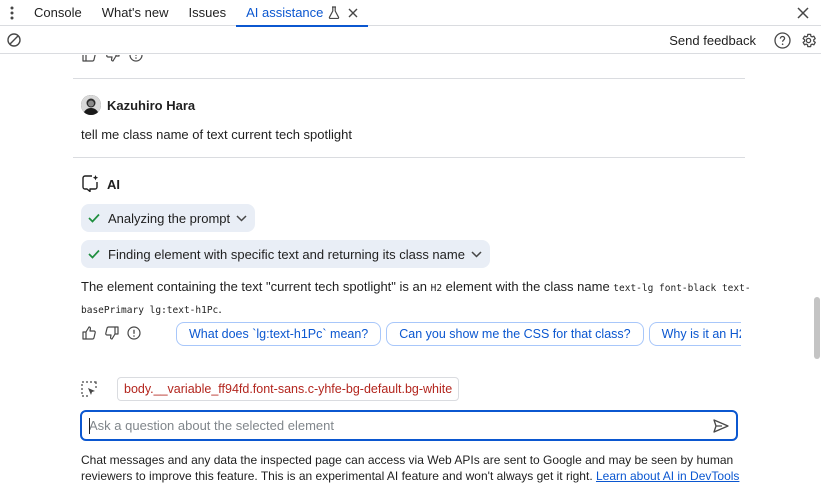 Image resolution: width=821 pixels, height=485 pixels. What do you see at coordinates (220, 308) in the screenshot?
I see `answer-text: .` at bounding box center [220, 308].